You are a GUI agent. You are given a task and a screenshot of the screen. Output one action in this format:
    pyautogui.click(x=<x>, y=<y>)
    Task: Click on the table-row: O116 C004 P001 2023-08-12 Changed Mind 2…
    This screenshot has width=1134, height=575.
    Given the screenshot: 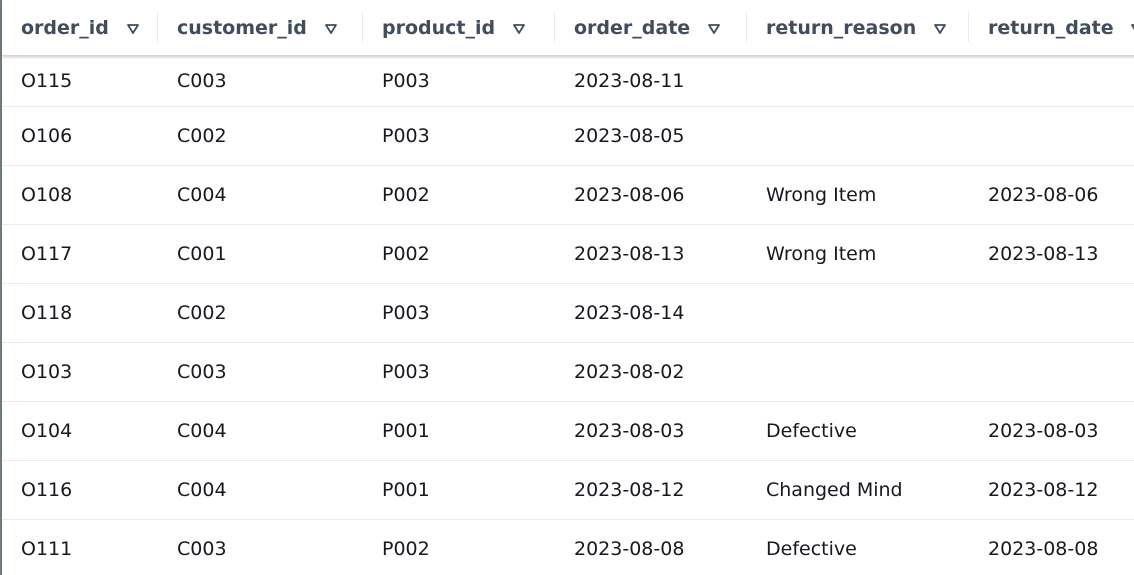 What is the action you would take?
    pyautogui.click(x=568, y=489)
    